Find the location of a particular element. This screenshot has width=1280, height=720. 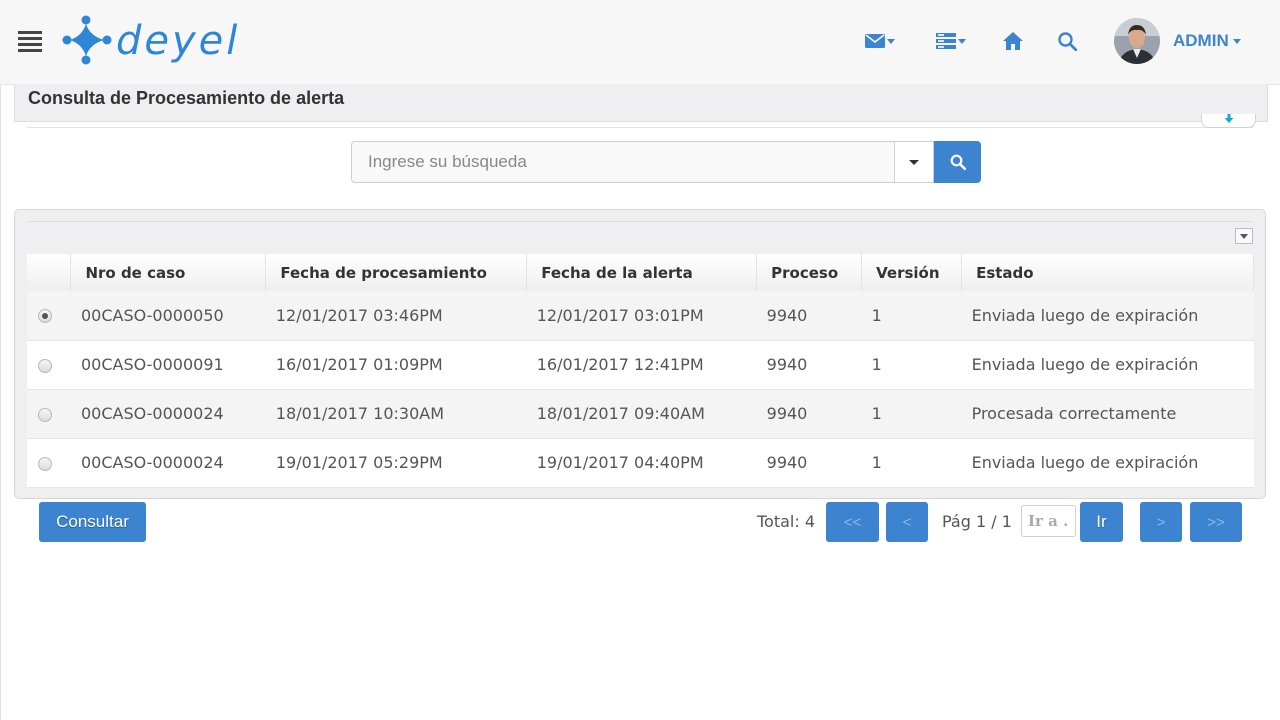

go-button: Ir is located at coordinates (1101, 522).